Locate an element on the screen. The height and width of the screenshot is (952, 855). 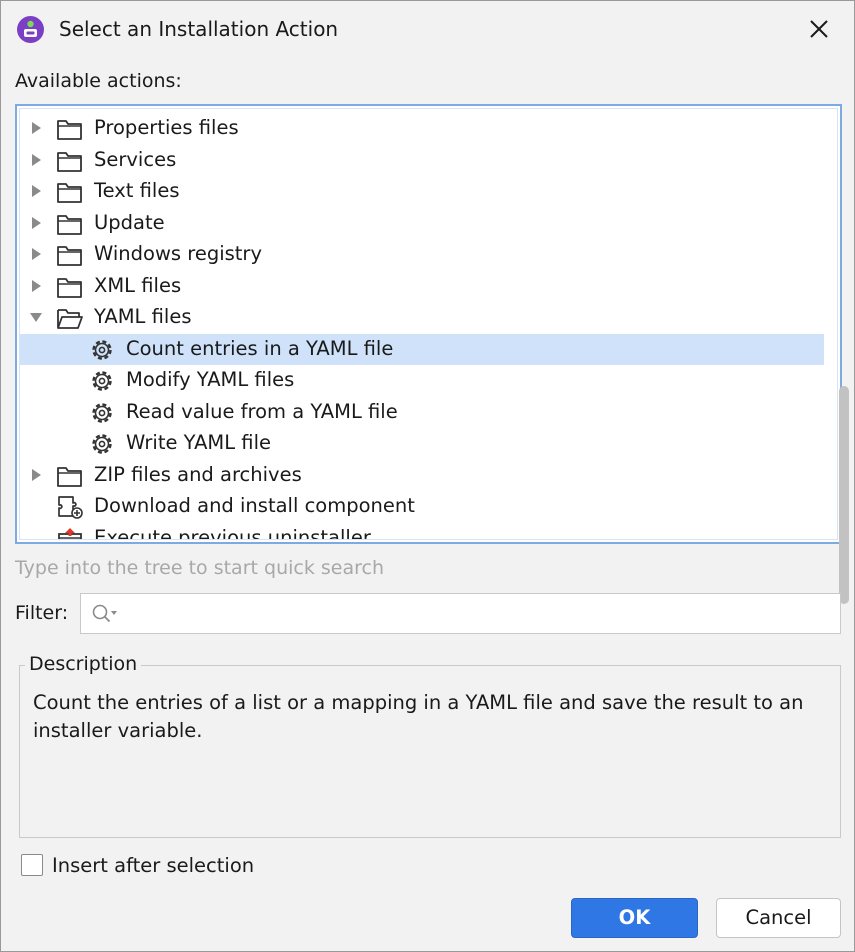
dialog-title: Select an Installation Action is located at coordinates (199, 29).